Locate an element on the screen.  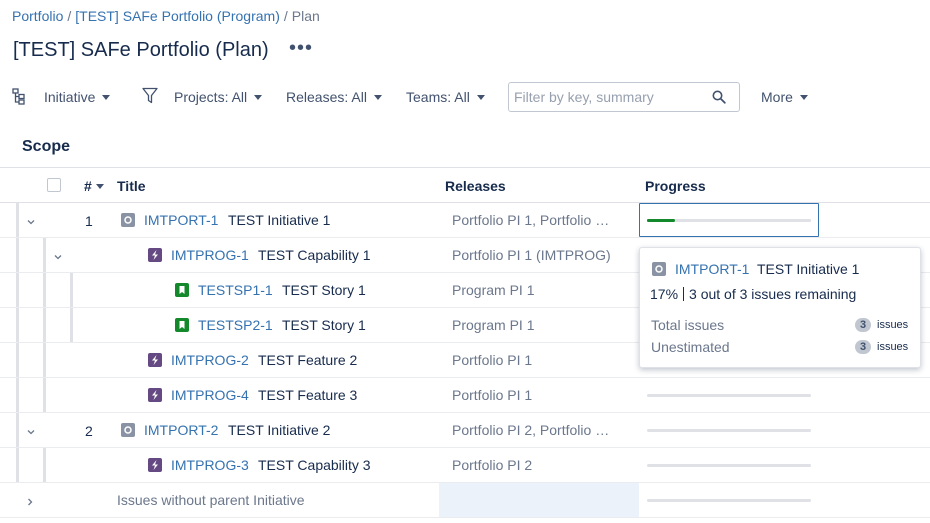
teams-filter-dropdown: Teams: All is located at coordinates (445, 97).